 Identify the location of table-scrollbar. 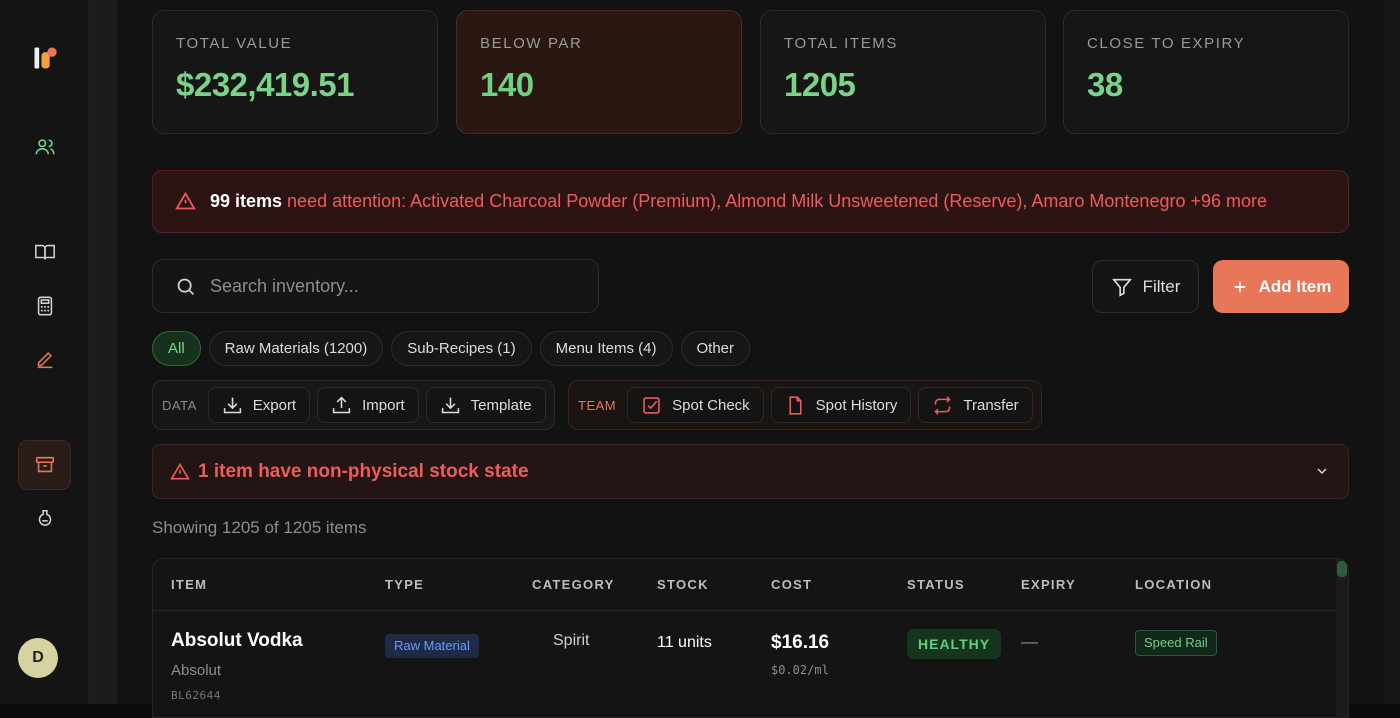
(1342, 638).